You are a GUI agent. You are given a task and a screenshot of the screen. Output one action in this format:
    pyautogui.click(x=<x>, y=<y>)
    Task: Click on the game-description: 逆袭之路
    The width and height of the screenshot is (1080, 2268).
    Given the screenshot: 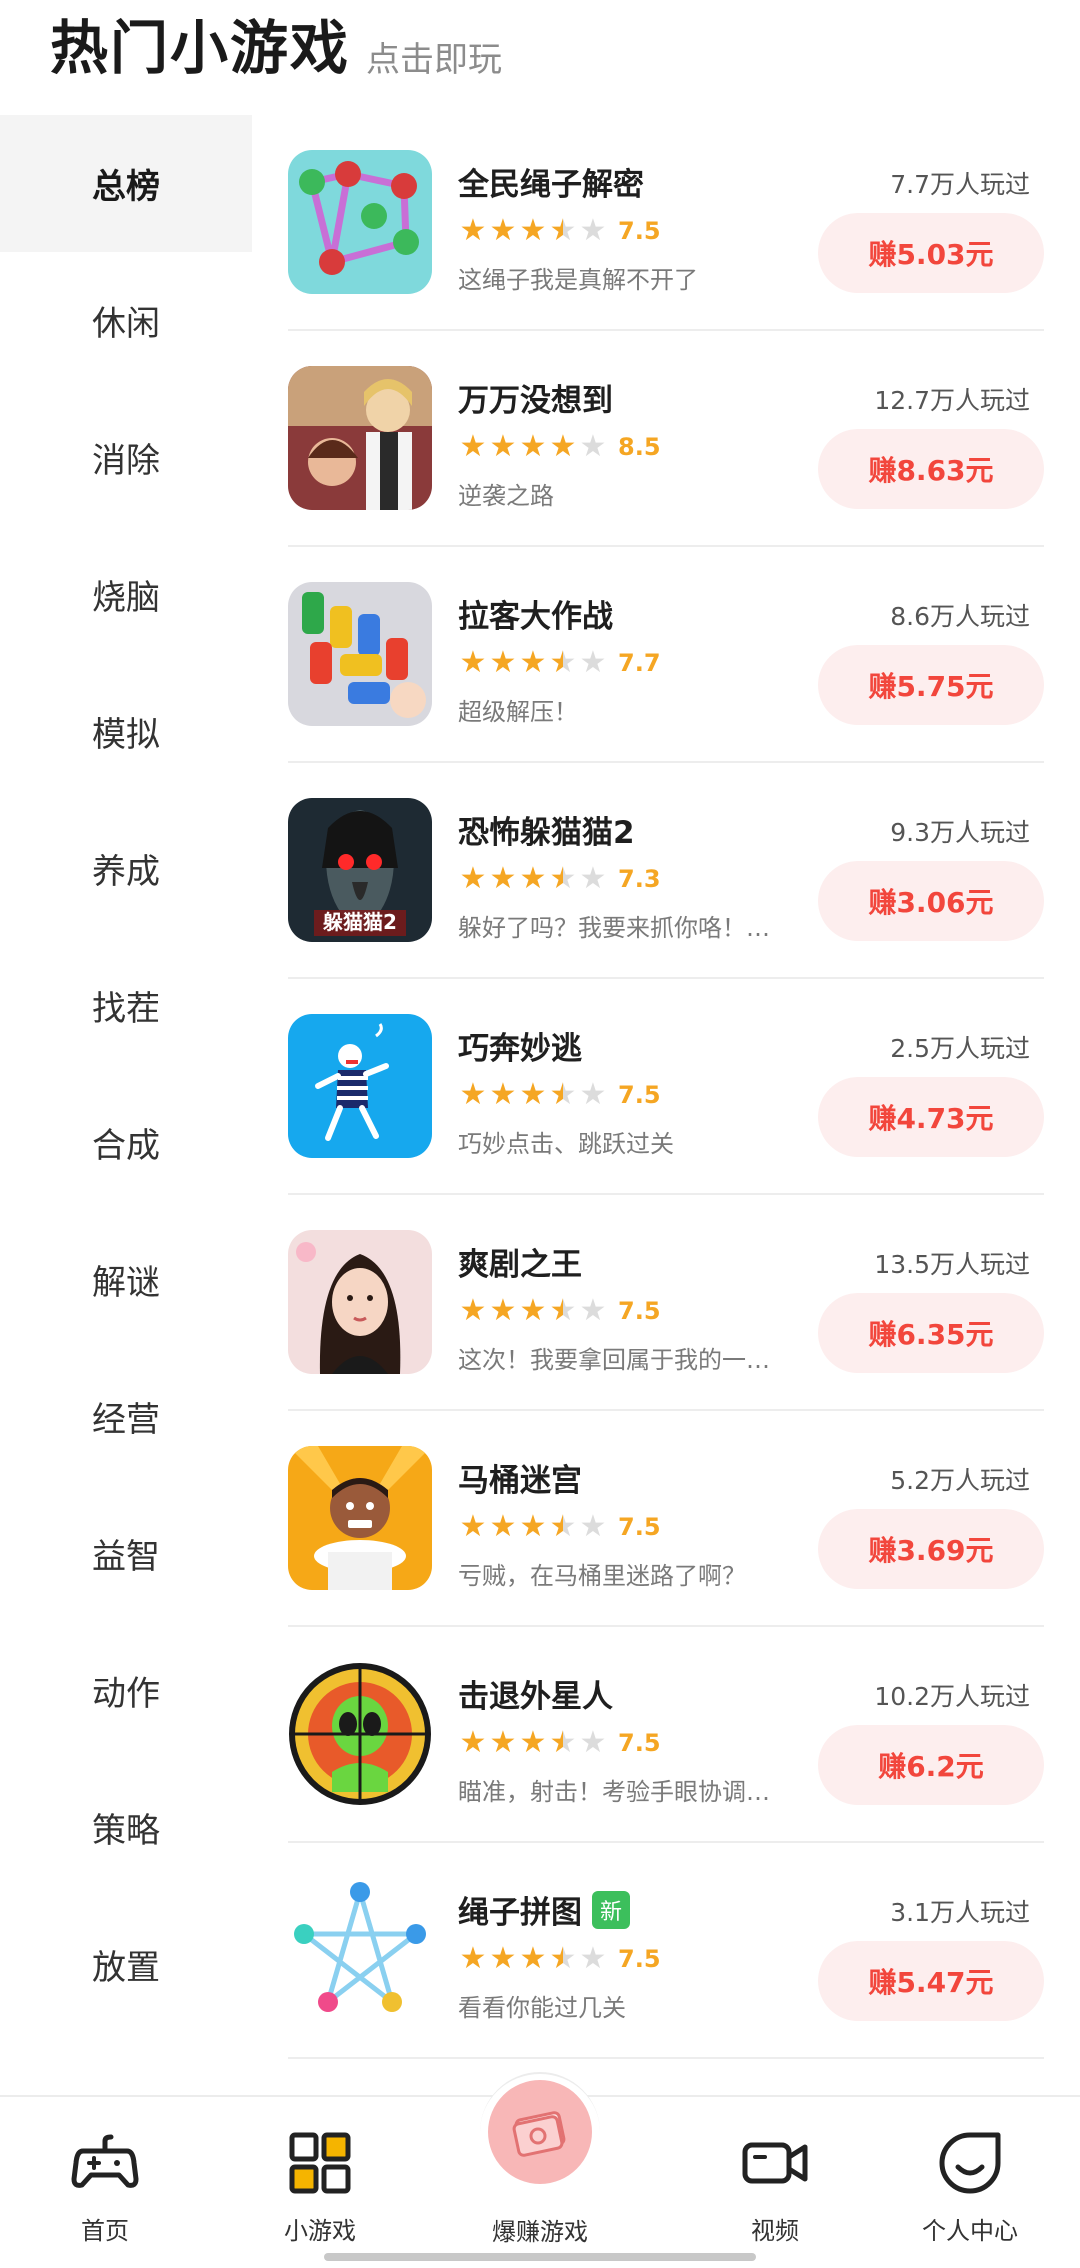 What is the action you would take?
    pyautogui.click(x=506, y=496)
    